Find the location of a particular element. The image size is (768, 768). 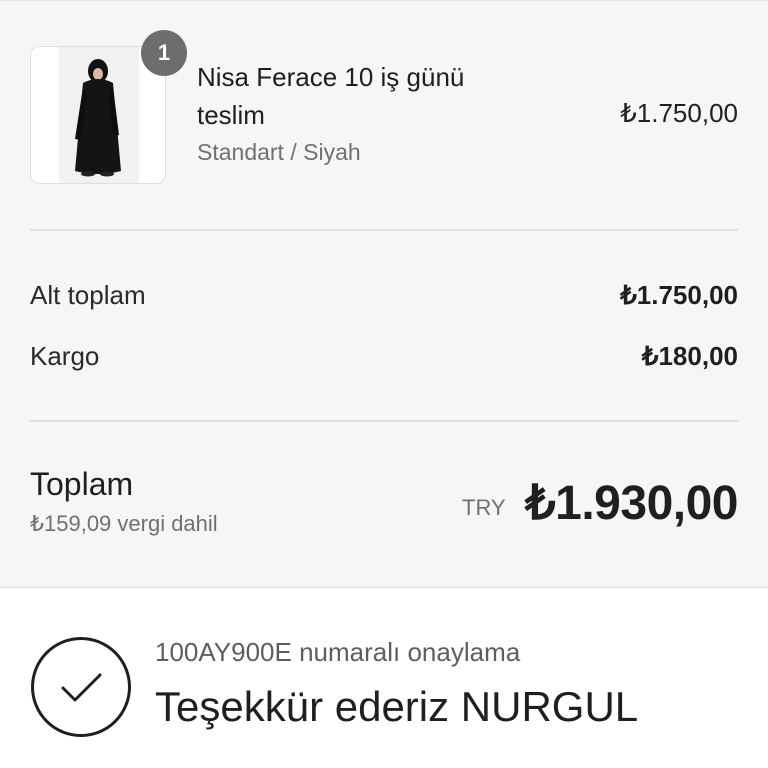

line-item-thumbnail: 1 is located at coordinates (108, 107).